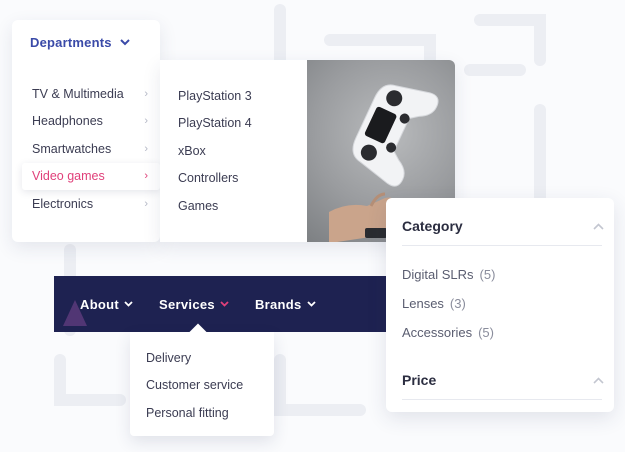 This screenshot has height=452, width=625. I want to click on submenu-item-xbox: xBox, so click(215, 151).